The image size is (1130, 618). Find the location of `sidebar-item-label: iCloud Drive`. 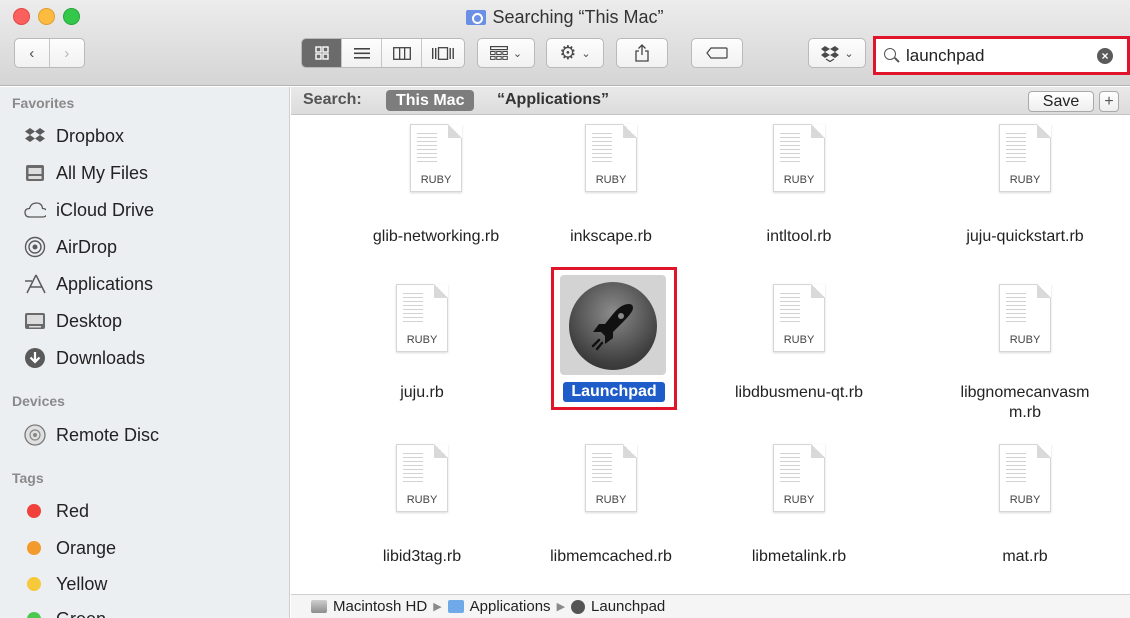

sidebar-item-label: iCloud Drive is located at coordinates (105, 209).